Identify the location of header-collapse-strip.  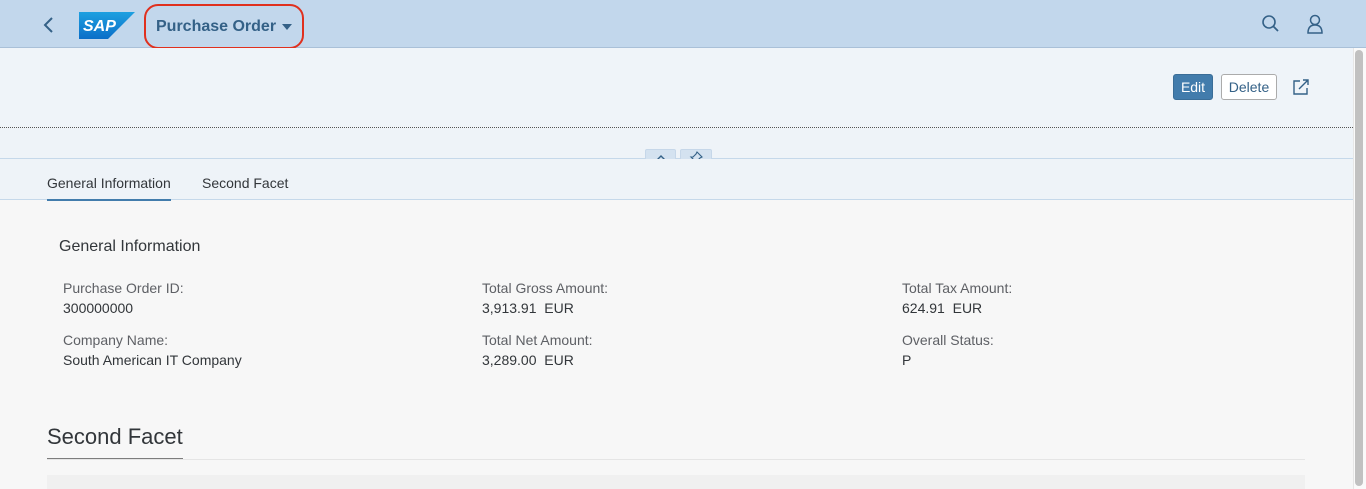
(676, 143).